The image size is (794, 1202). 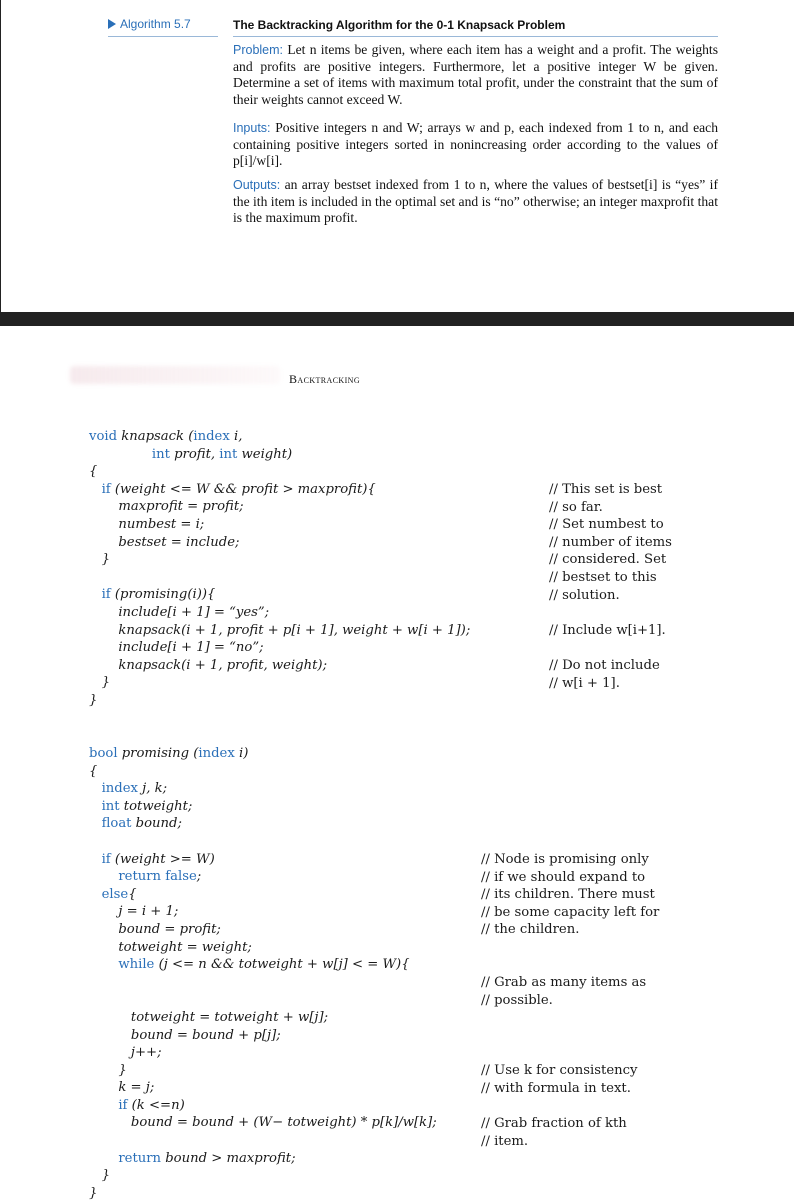 What do you see at coordinates (325, 379) in the screenshot?
I see `section-heading: Backtracking` at bounding box center [325, 379].